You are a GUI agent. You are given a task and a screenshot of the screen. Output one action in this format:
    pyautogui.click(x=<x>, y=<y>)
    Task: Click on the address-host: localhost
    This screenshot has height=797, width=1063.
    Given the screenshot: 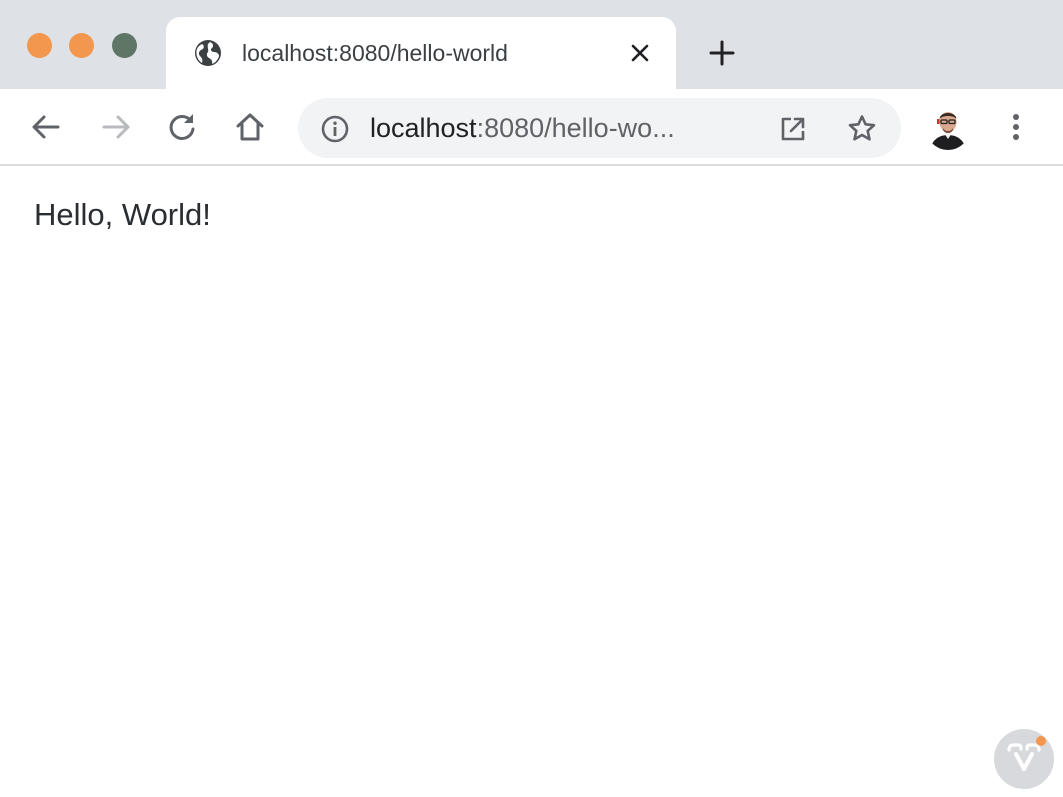 What is the action you would take?
    pyautogui.click(x=423, y=128)
    